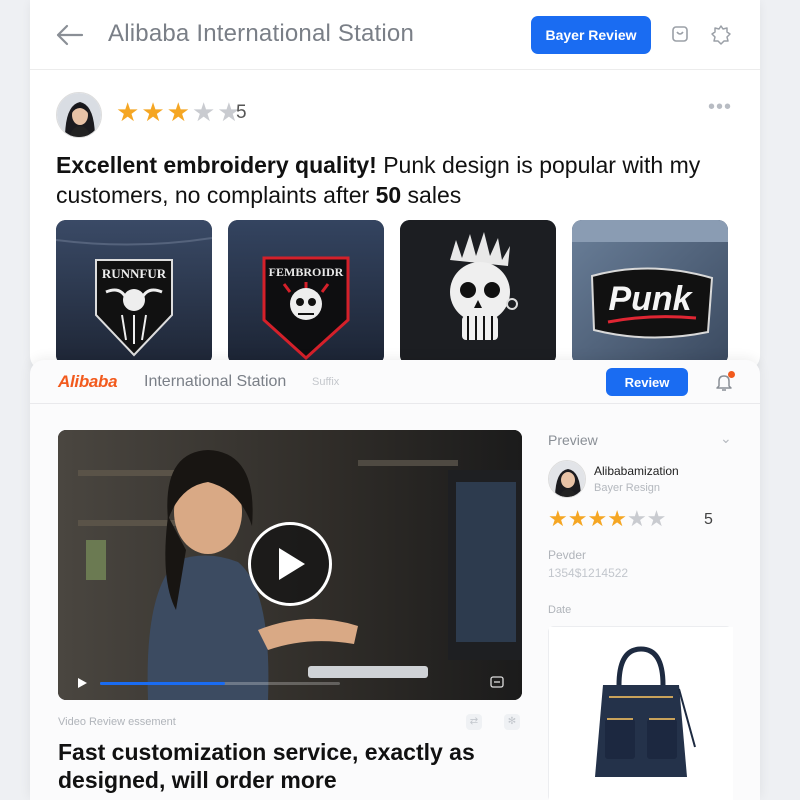 Image resolution: width=800 pixels, height=800 pixels. I want to click on play-button, so click(290, 564).